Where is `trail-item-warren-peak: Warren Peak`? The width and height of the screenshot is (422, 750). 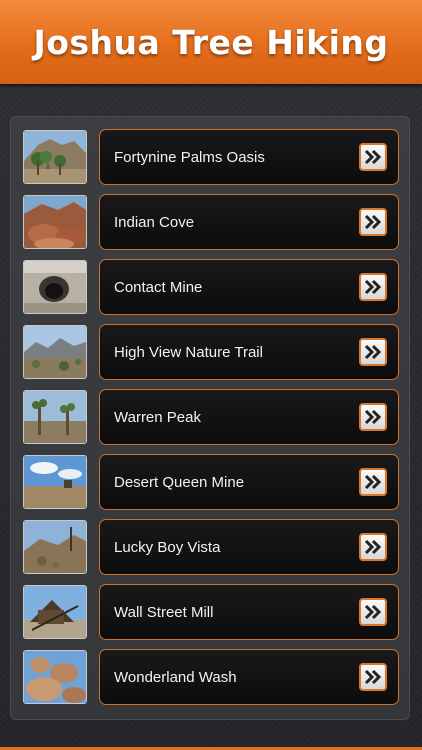 trail-item-warren-peak: Warren Peak is located at coordinates (249, 417).